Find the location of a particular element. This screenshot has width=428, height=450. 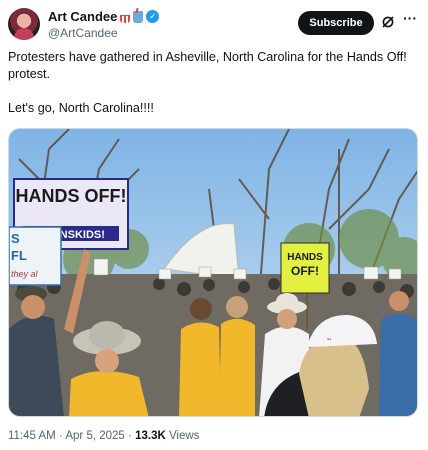

more-icon: ··· is located at coordinates (410, 19).